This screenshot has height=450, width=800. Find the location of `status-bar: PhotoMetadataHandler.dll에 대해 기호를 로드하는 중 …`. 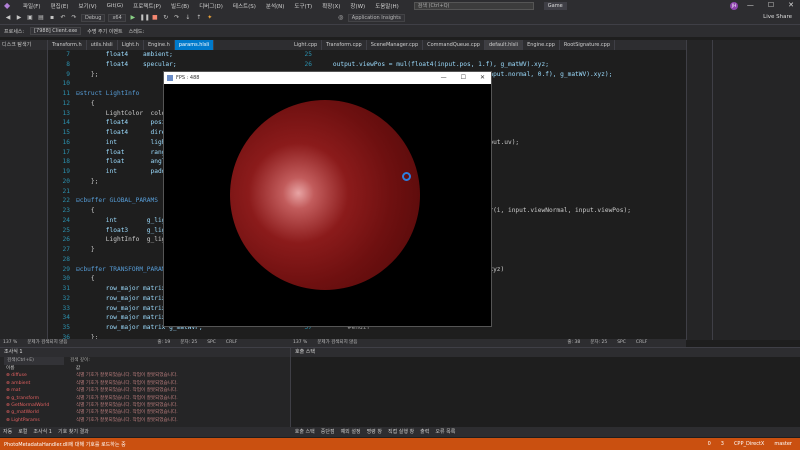

status-bar: PhotoMetadataHandler.dll에 대해 기호를 로드하는 중 … is located at coordinates (400, 444).